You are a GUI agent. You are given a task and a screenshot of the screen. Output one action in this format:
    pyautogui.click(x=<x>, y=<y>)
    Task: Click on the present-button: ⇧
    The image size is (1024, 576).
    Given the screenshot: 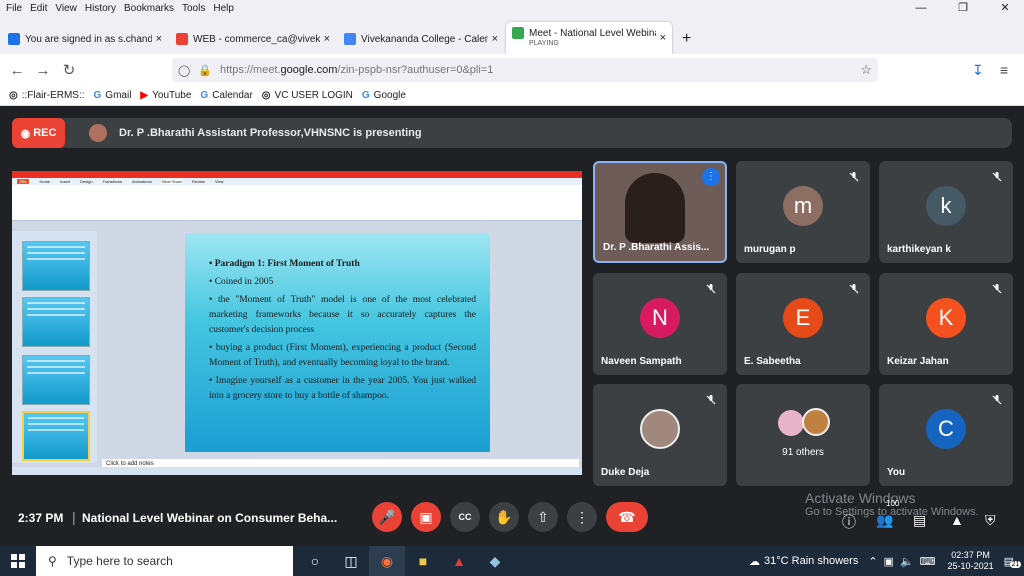 What is the action you would take?
    pyautogui.click(x=543, y=517)
    